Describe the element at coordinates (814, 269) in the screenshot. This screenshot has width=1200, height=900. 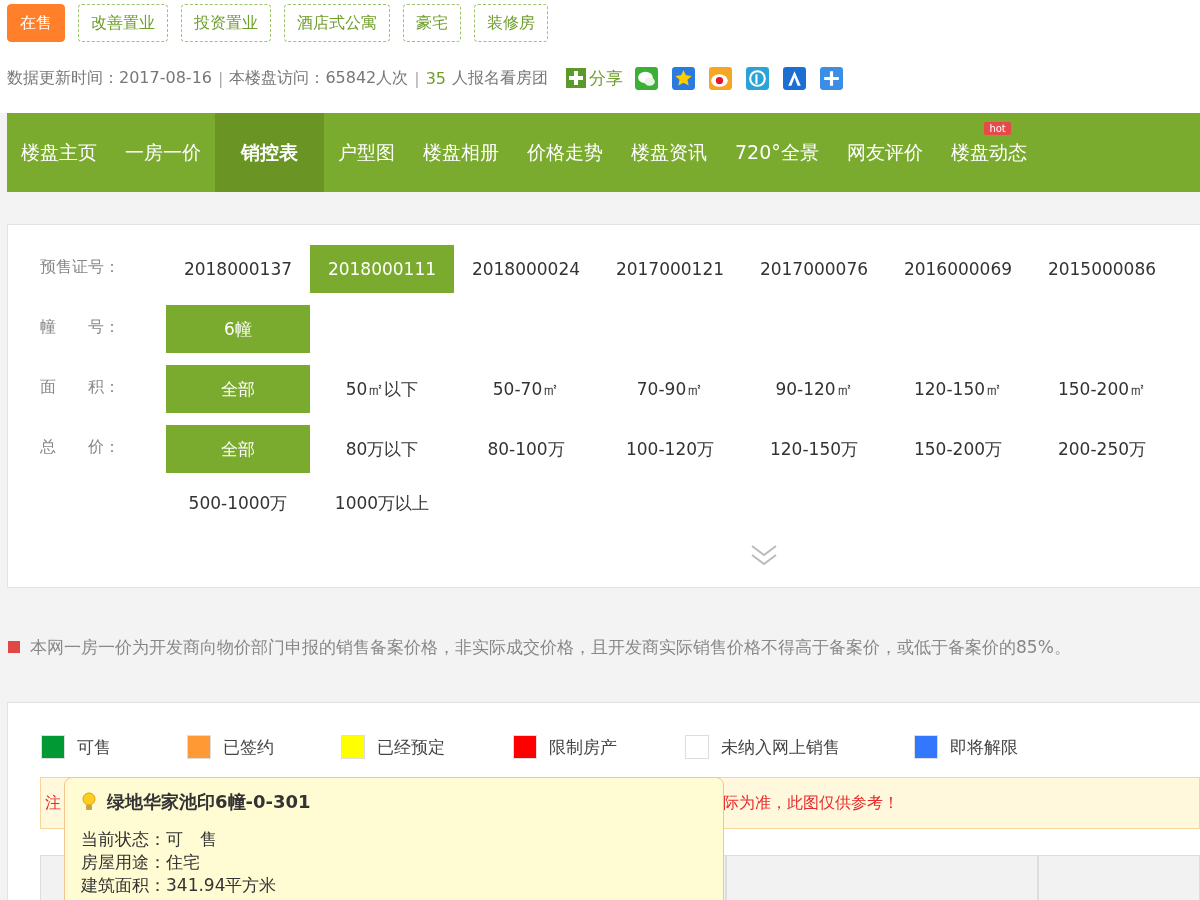
I see `filter-option: 2017000076` at that location.